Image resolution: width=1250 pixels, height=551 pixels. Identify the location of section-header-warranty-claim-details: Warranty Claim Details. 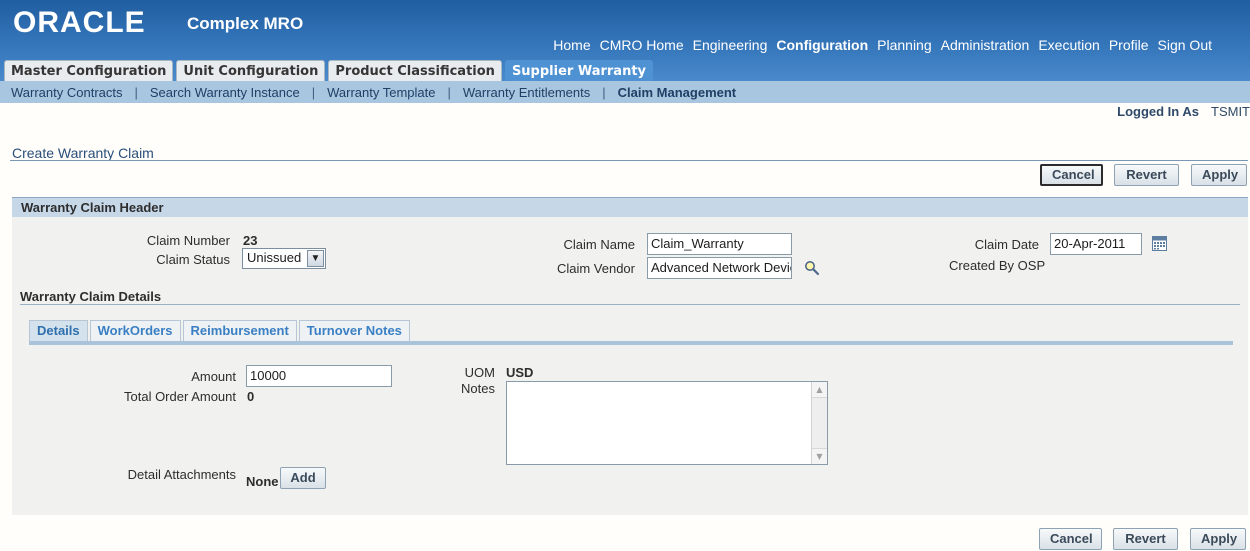
(91, 296).